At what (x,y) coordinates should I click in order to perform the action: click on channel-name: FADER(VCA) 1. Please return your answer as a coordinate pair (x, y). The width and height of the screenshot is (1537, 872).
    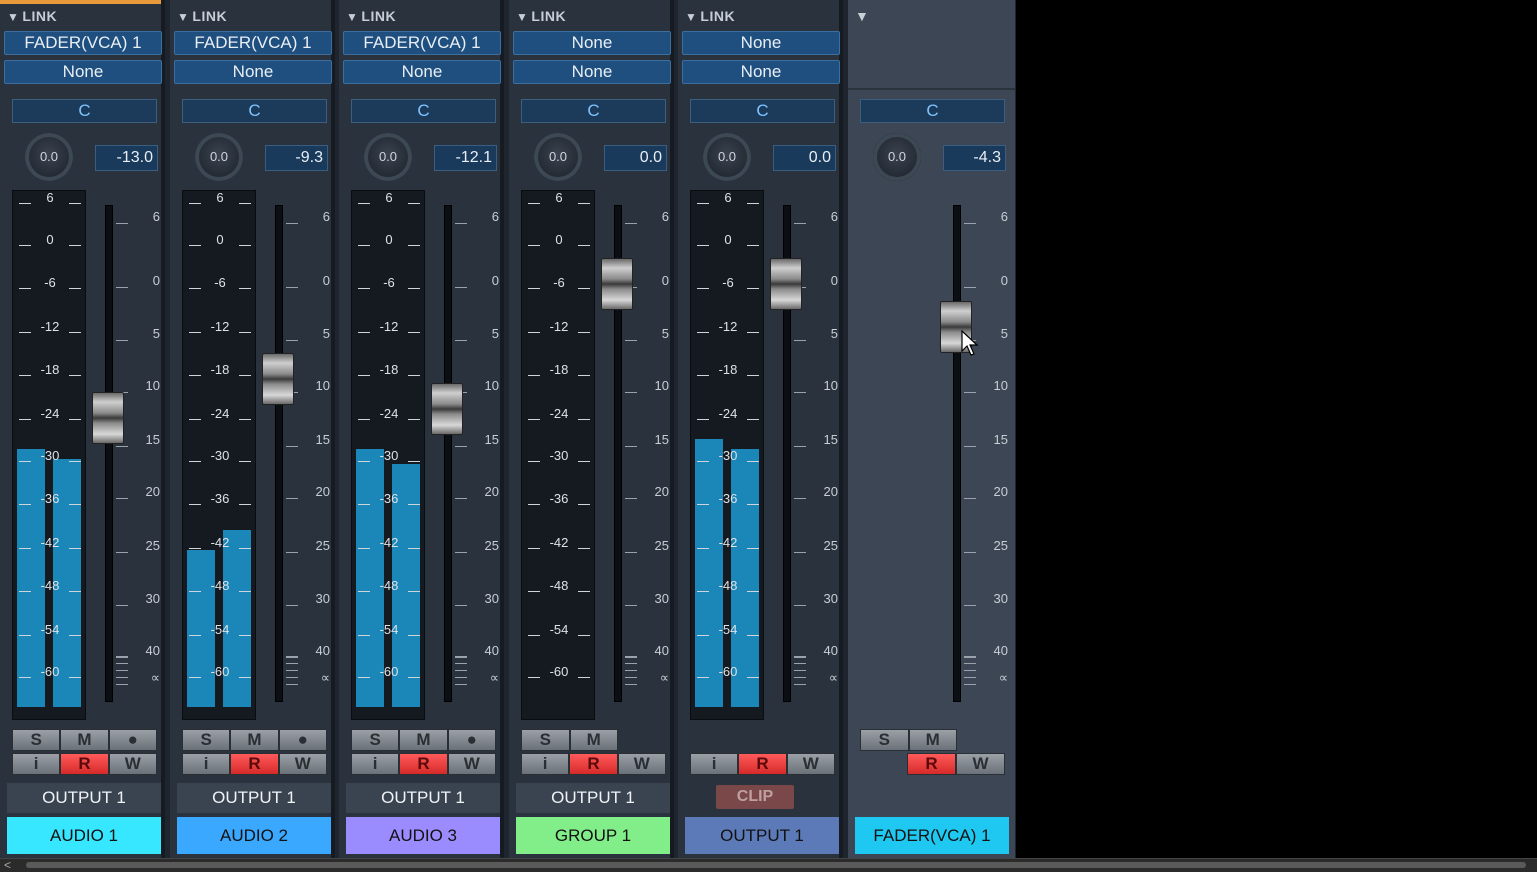
    Looking at the image, I should click on (932, 835).